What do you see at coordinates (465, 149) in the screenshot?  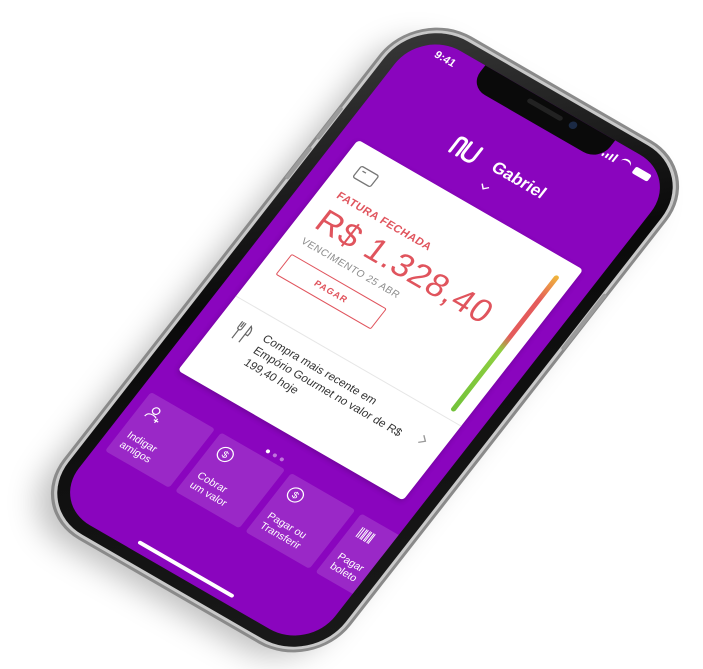 I see `nubank-logo-icon` at bounding box center [465, 149].